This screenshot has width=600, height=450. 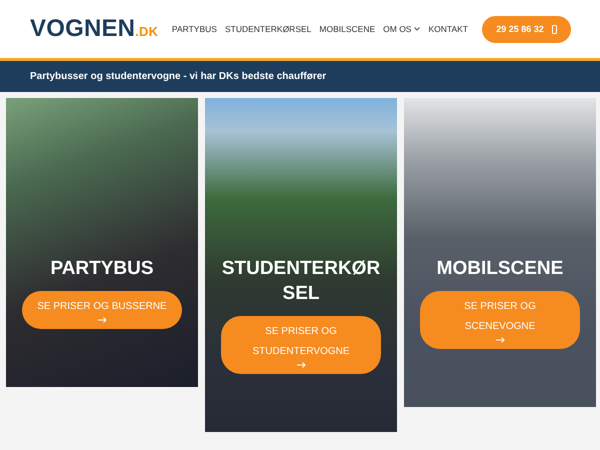 I want to click on card-title: PARTYBUS, so click(x=102, y=269).